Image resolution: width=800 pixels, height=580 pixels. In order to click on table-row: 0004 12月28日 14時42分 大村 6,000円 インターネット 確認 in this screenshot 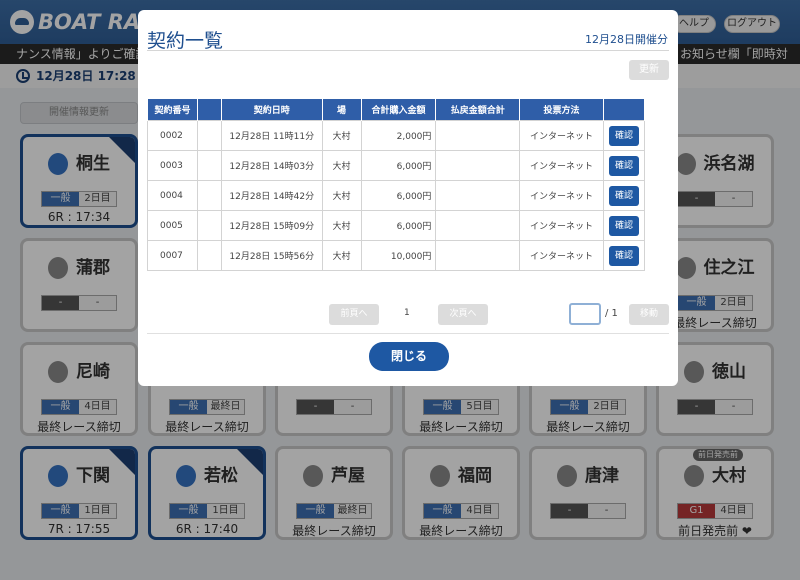, I will do `click(396, 195)`.